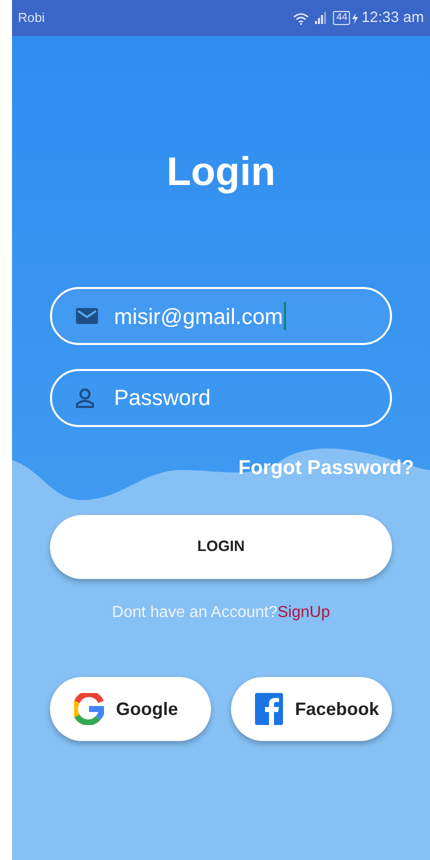  I want to click on signup-link: SignUp, so click(303, 612).